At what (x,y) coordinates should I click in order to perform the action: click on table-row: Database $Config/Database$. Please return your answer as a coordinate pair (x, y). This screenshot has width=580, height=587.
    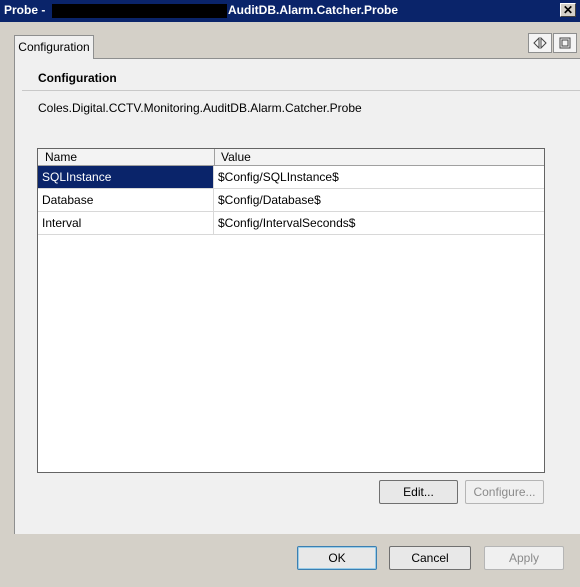
    Looking at the image, I should click on (291, 200).